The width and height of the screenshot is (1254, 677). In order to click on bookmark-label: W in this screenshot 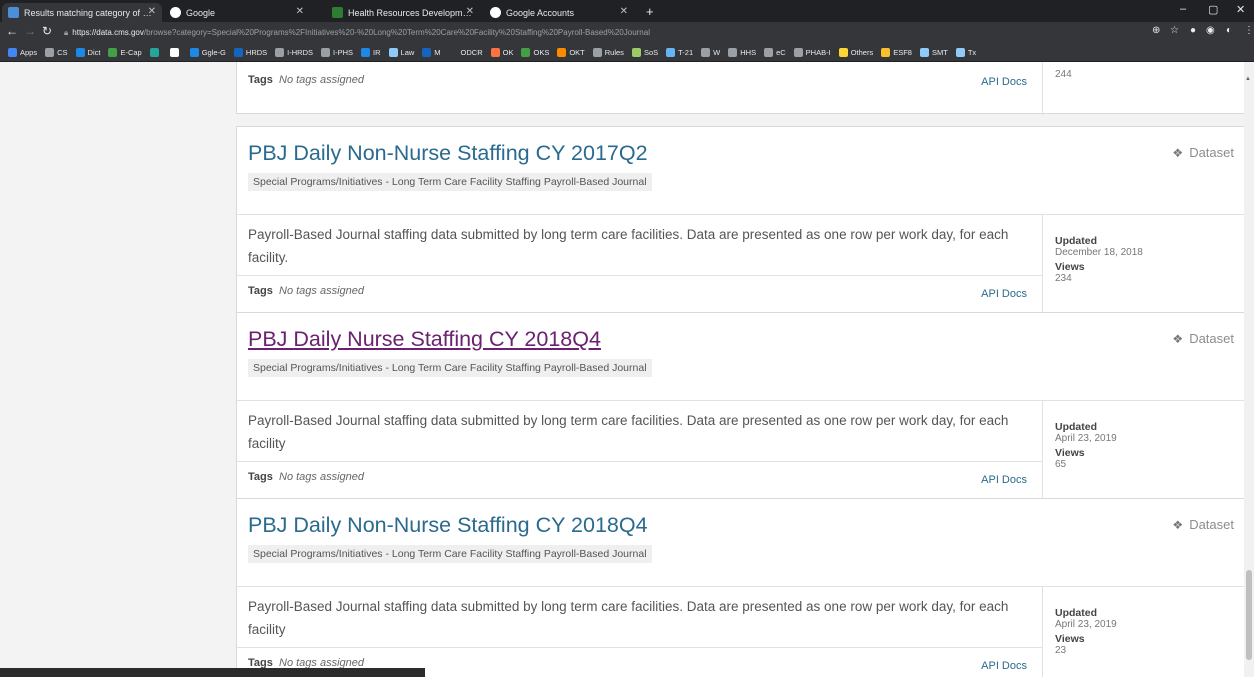, I will do `click(717, 52)`.